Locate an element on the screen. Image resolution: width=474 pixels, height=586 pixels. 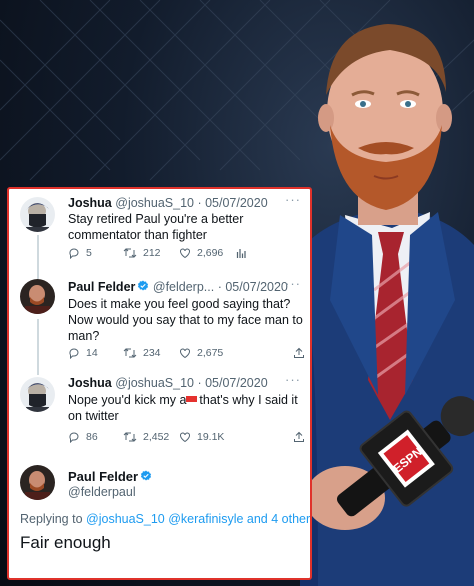
replying-to-users-link: @joshuaS_10 @kerafinisyle and 4 others is located at coordinates (198, 519).